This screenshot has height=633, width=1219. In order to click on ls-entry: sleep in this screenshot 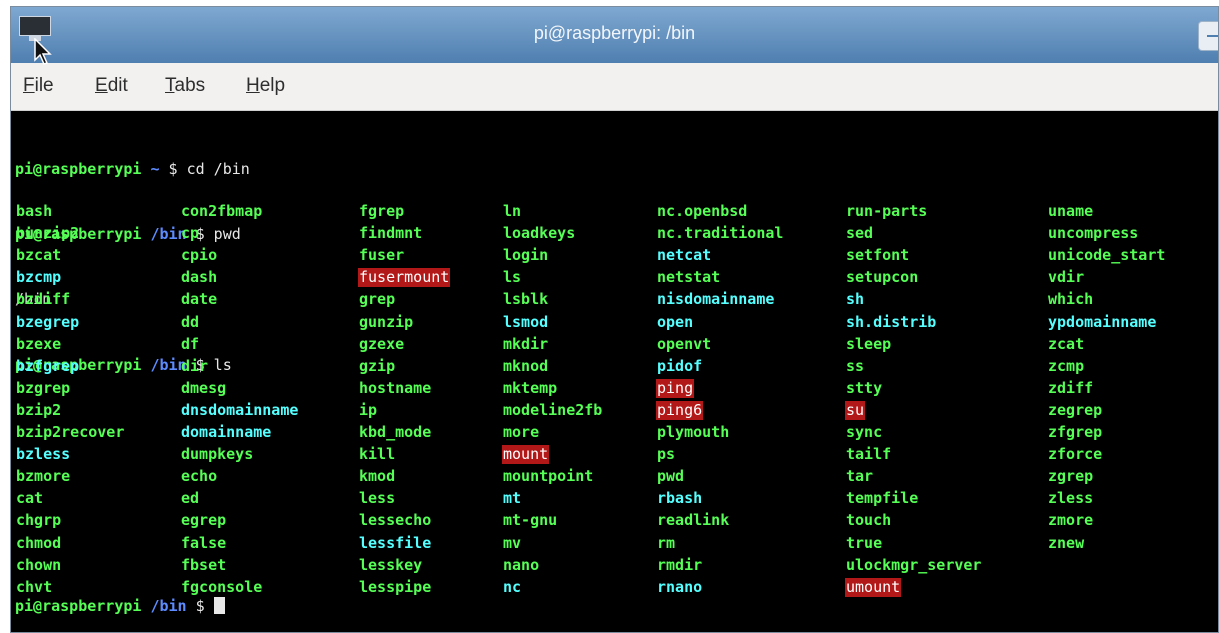, I will do `click(869, 343)`.